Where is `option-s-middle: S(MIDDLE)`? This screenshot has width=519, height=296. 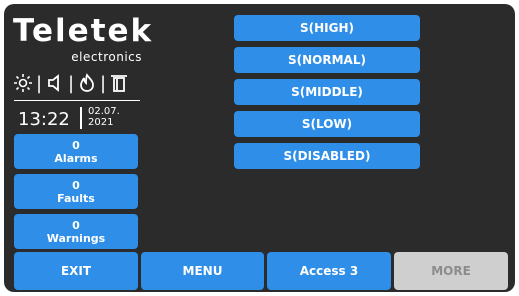
option-s-middle: S(MIDDLE) is located at coordinates (327, 92).